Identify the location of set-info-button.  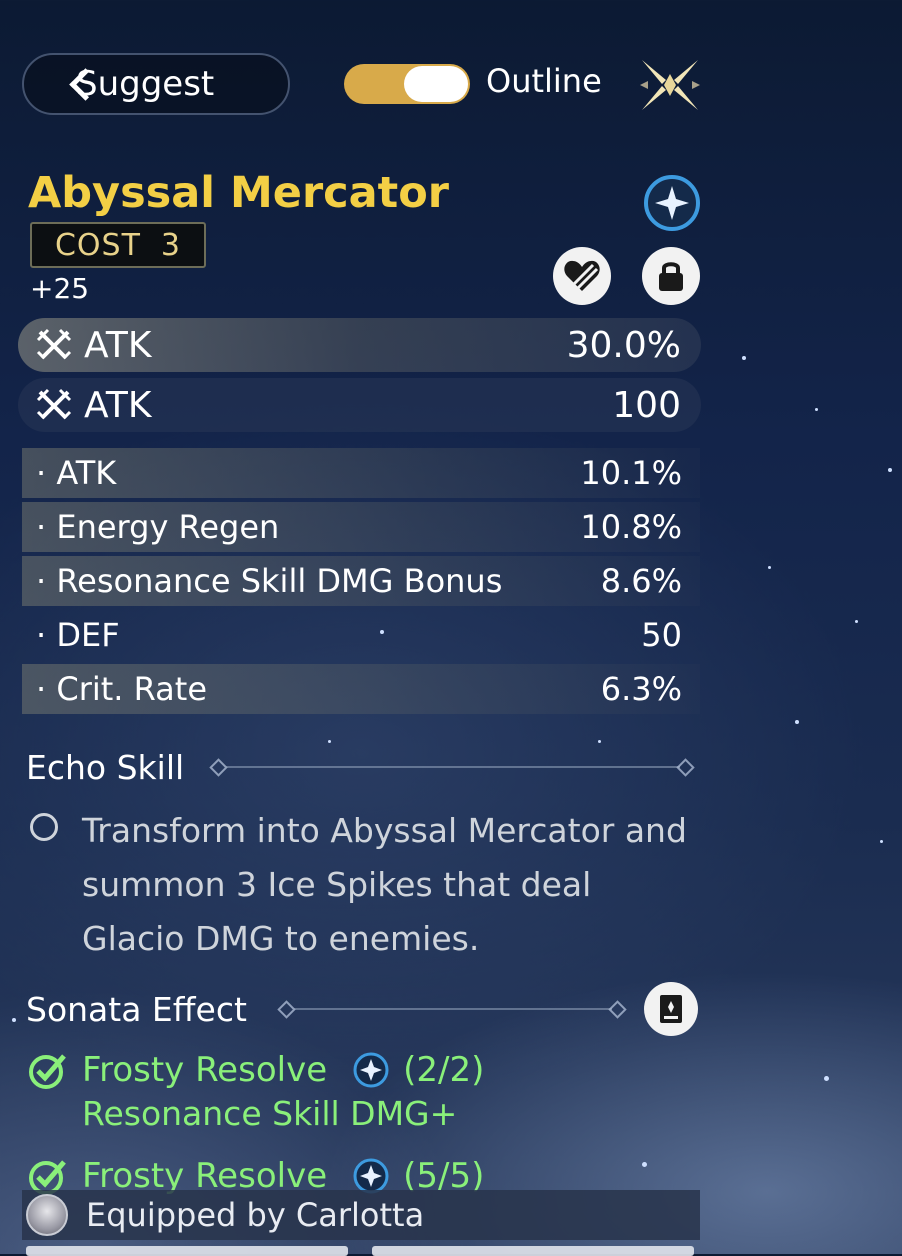
(671, 1009).